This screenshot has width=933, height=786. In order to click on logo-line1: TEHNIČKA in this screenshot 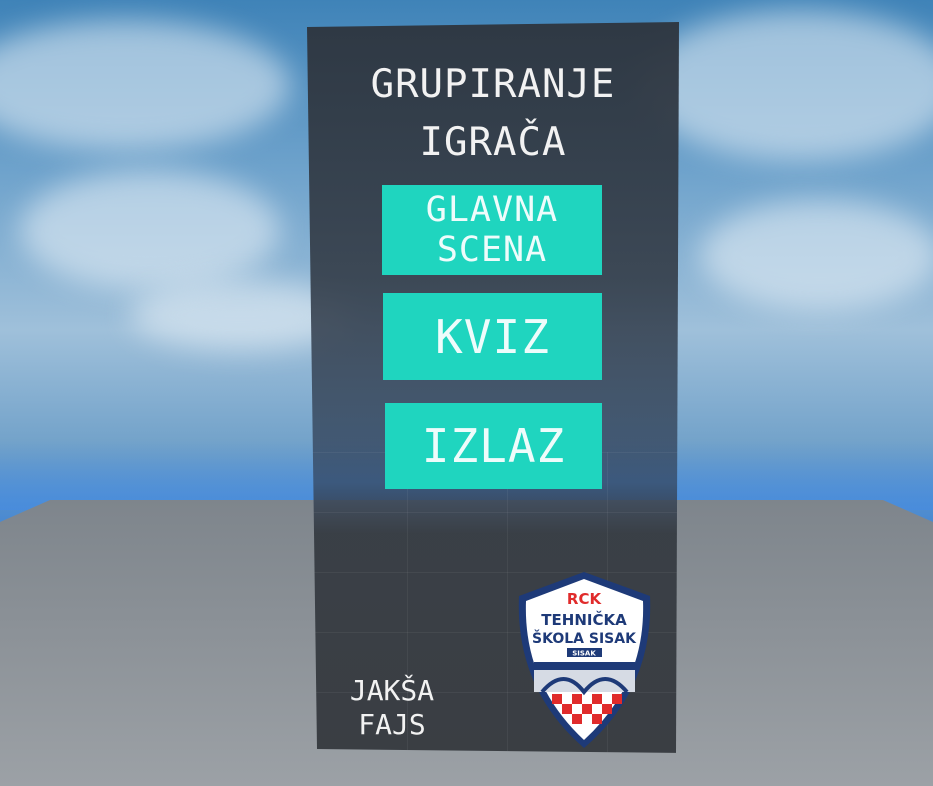, I will do `click(584, 619)`.